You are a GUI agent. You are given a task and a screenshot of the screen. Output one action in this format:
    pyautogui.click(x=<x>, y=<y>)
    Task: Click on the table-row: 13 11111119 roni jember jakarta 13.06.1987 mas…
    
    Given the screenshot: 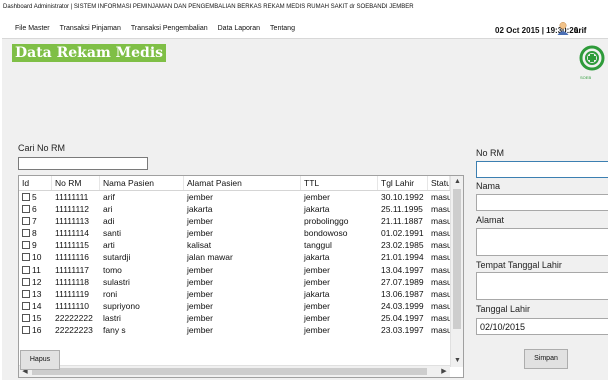 What is the action you would take?
    pyautogui.click(x=234, y=294)
    